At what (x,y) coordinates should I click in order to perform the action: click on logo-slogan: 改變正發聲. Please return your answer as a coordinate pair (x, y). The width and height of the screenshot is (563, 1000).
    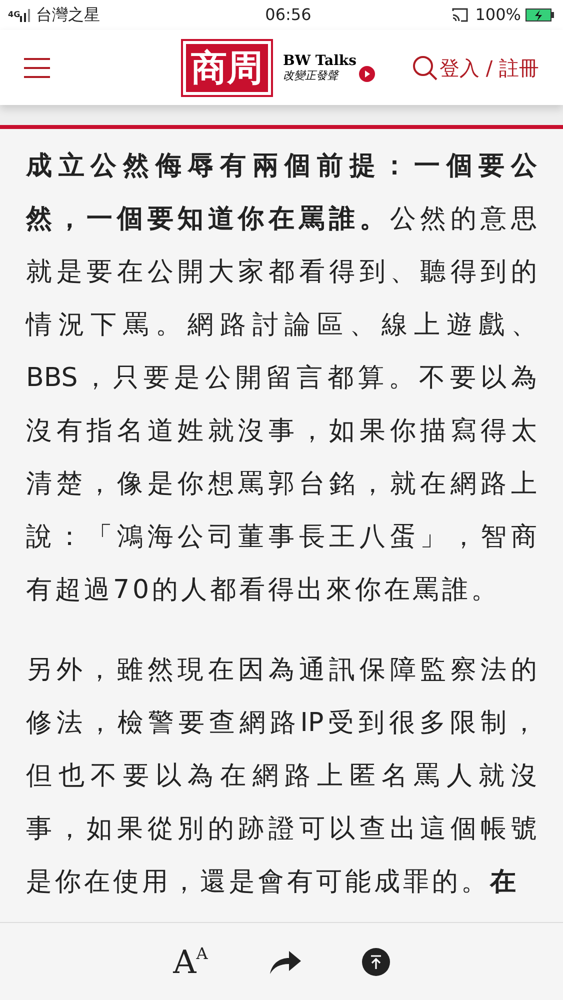
    Looking at the image, I should click on (311, 75).